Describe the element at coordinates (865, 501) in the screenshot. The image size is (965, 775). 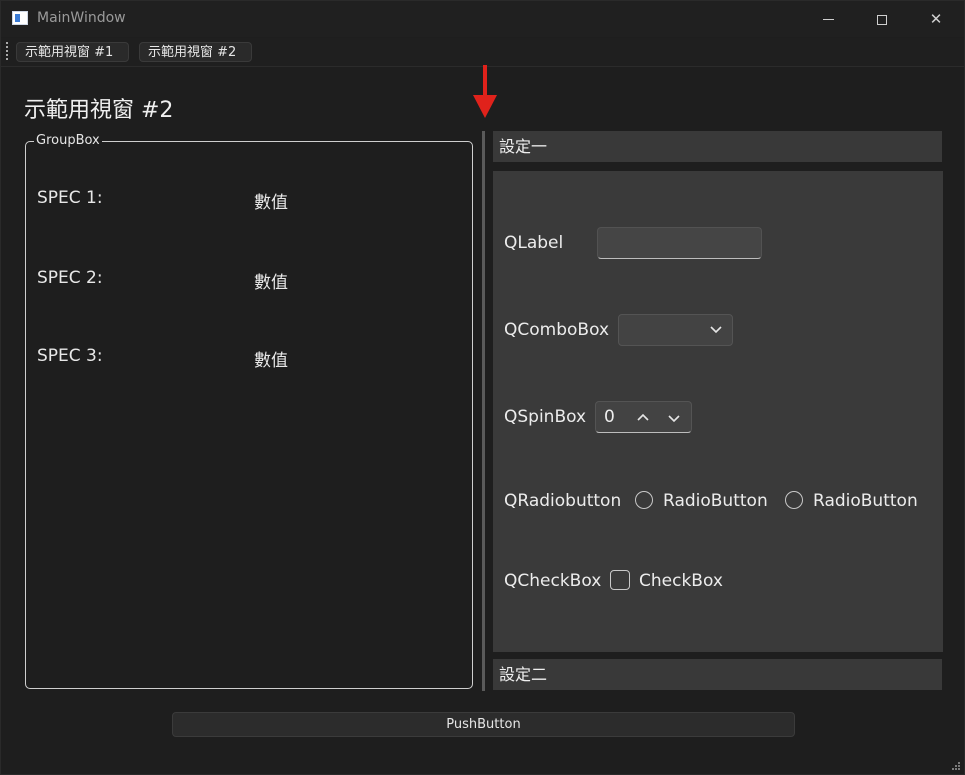
I see `radio-button-2-label: RadioButton` at that location.